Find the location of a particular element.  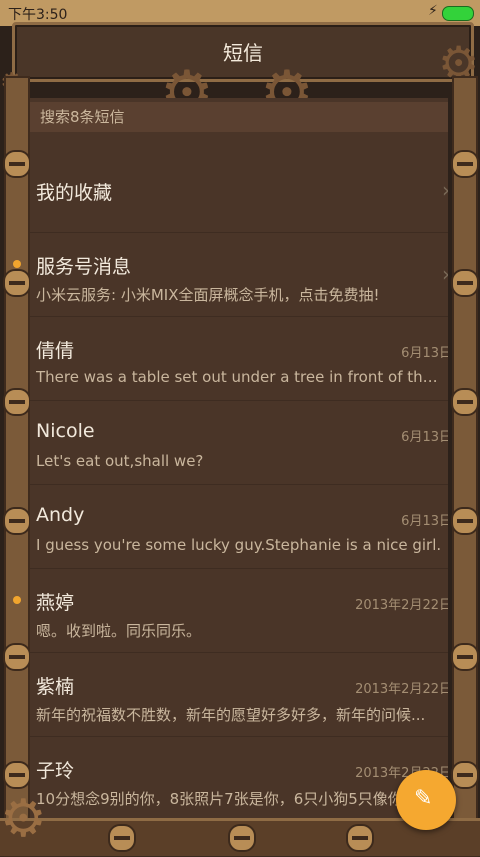

list-item: Nicole 6月13日 Let's eat out,shall we? is located at coordinates (239, 442).